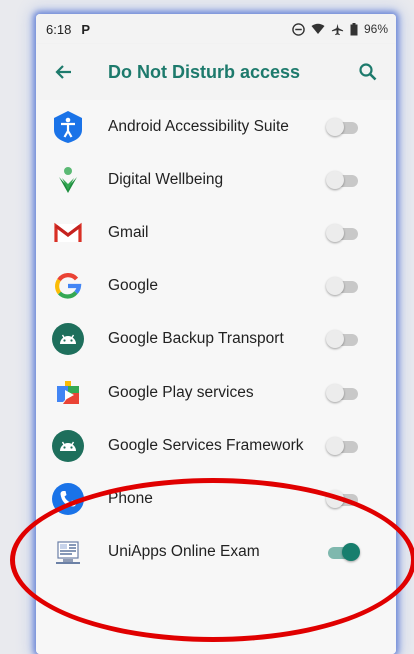  Describe the element at coordinates (337, 29) in the screenshot. I see `airplane-icon` at that location.